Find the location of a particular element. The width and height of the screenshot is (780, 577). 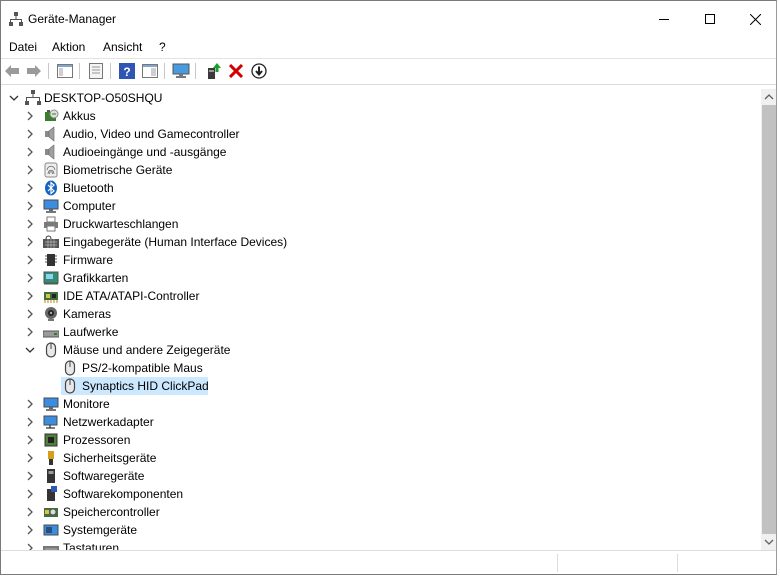

tree-category: Laufwerke is located at coordinates (371, 332).